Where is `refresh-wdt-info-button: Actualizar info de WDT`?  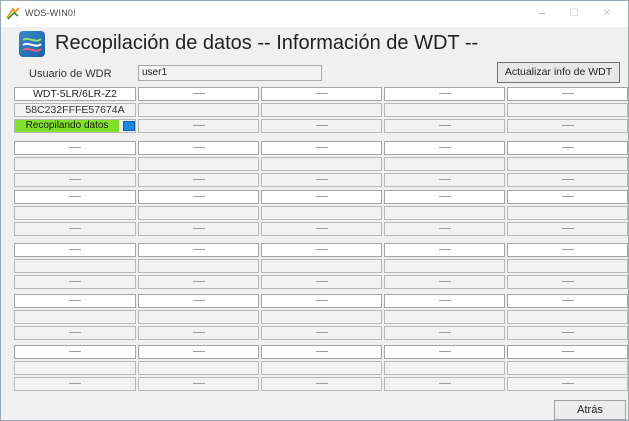
refresh-wdt-info-button: Actualizar info de WDT is located at coordinates (558, 72).